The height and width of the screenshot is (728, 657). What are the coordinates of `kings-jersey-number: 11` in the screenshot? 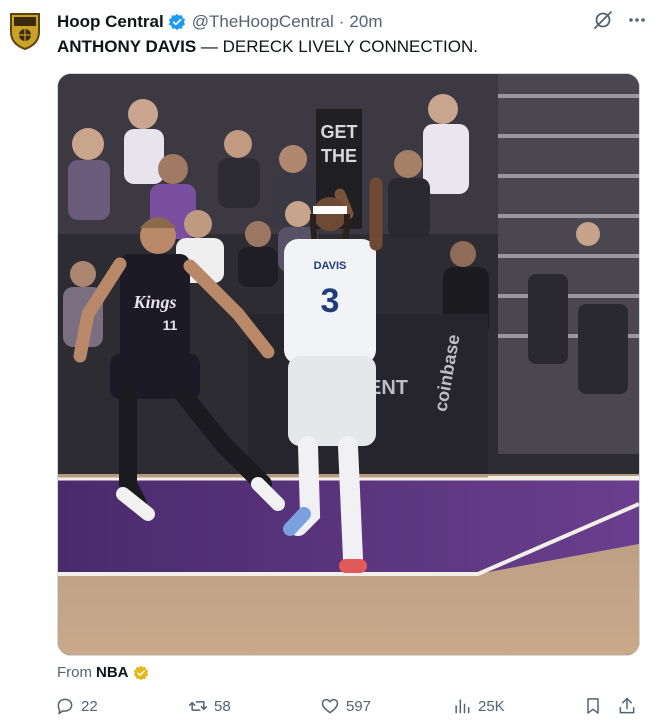 It's located at (170, 325).